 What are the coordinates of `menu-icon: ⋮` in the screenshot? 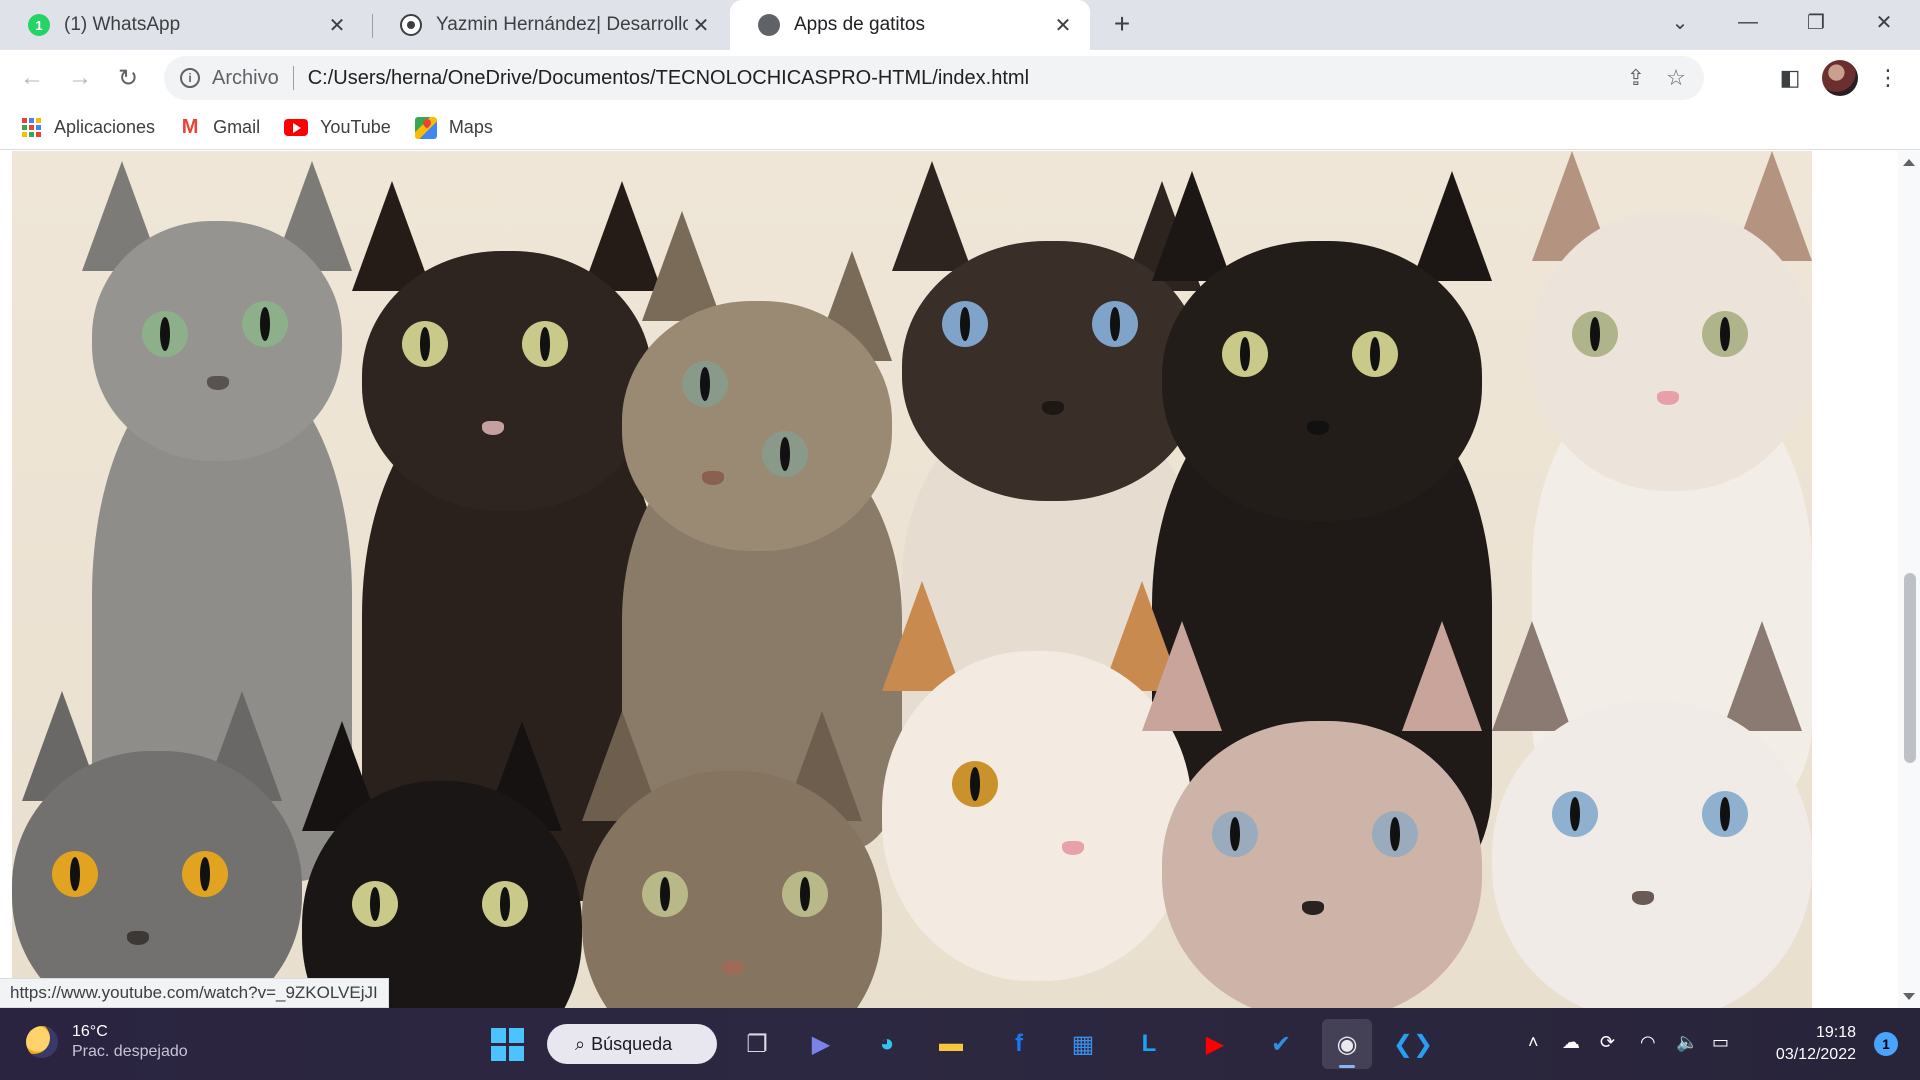 It's located at (1888, 78).